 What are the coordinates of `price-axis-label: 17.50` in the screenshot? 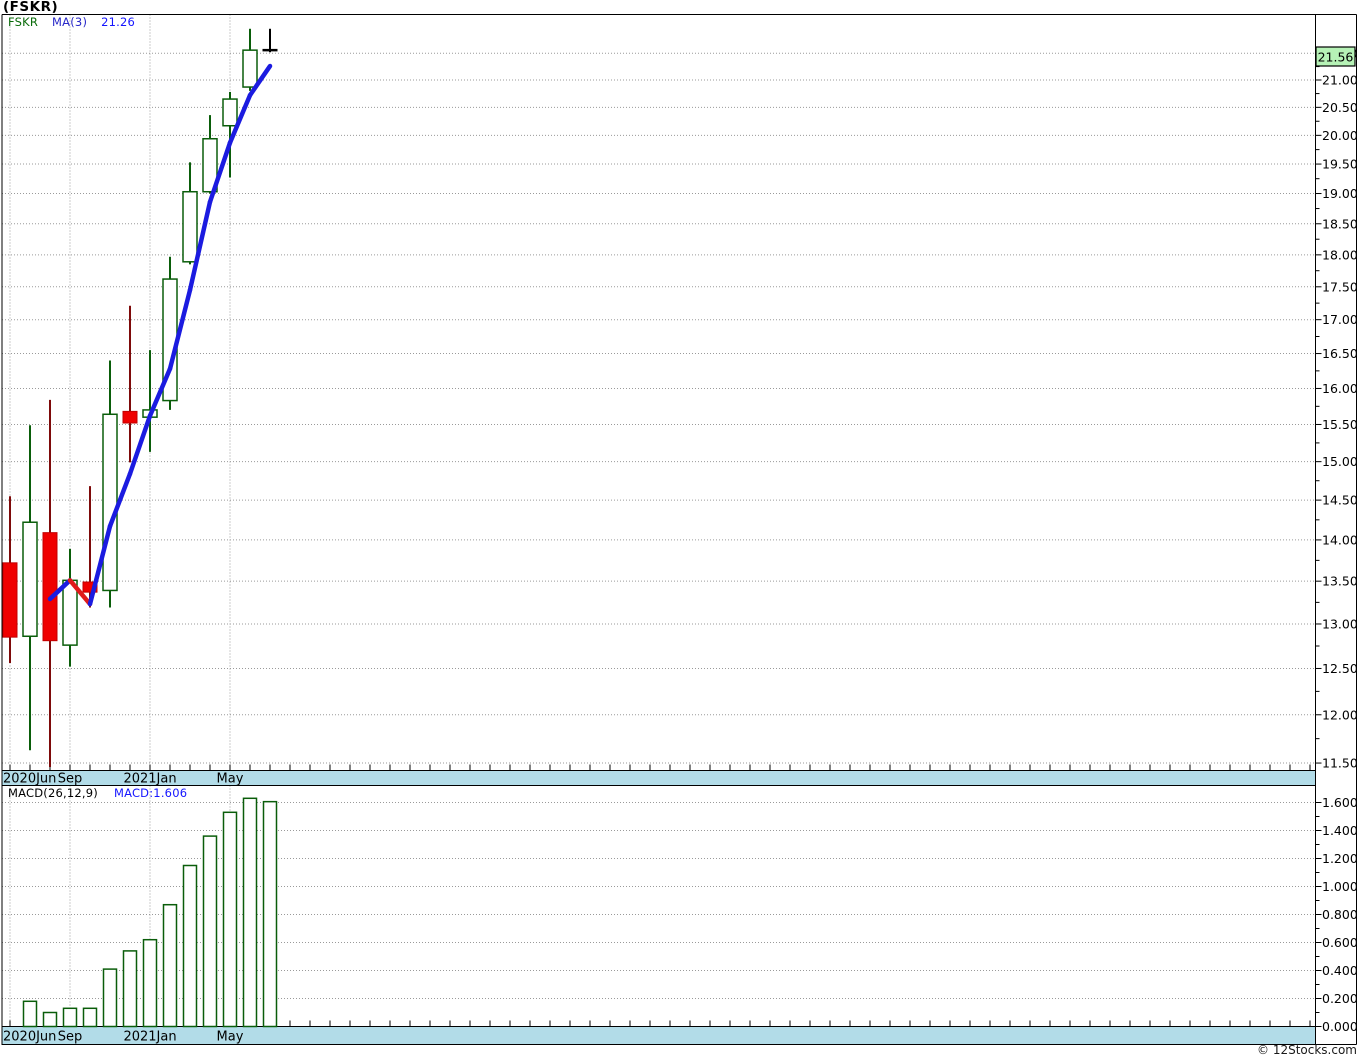 It's located at (1340, 286).